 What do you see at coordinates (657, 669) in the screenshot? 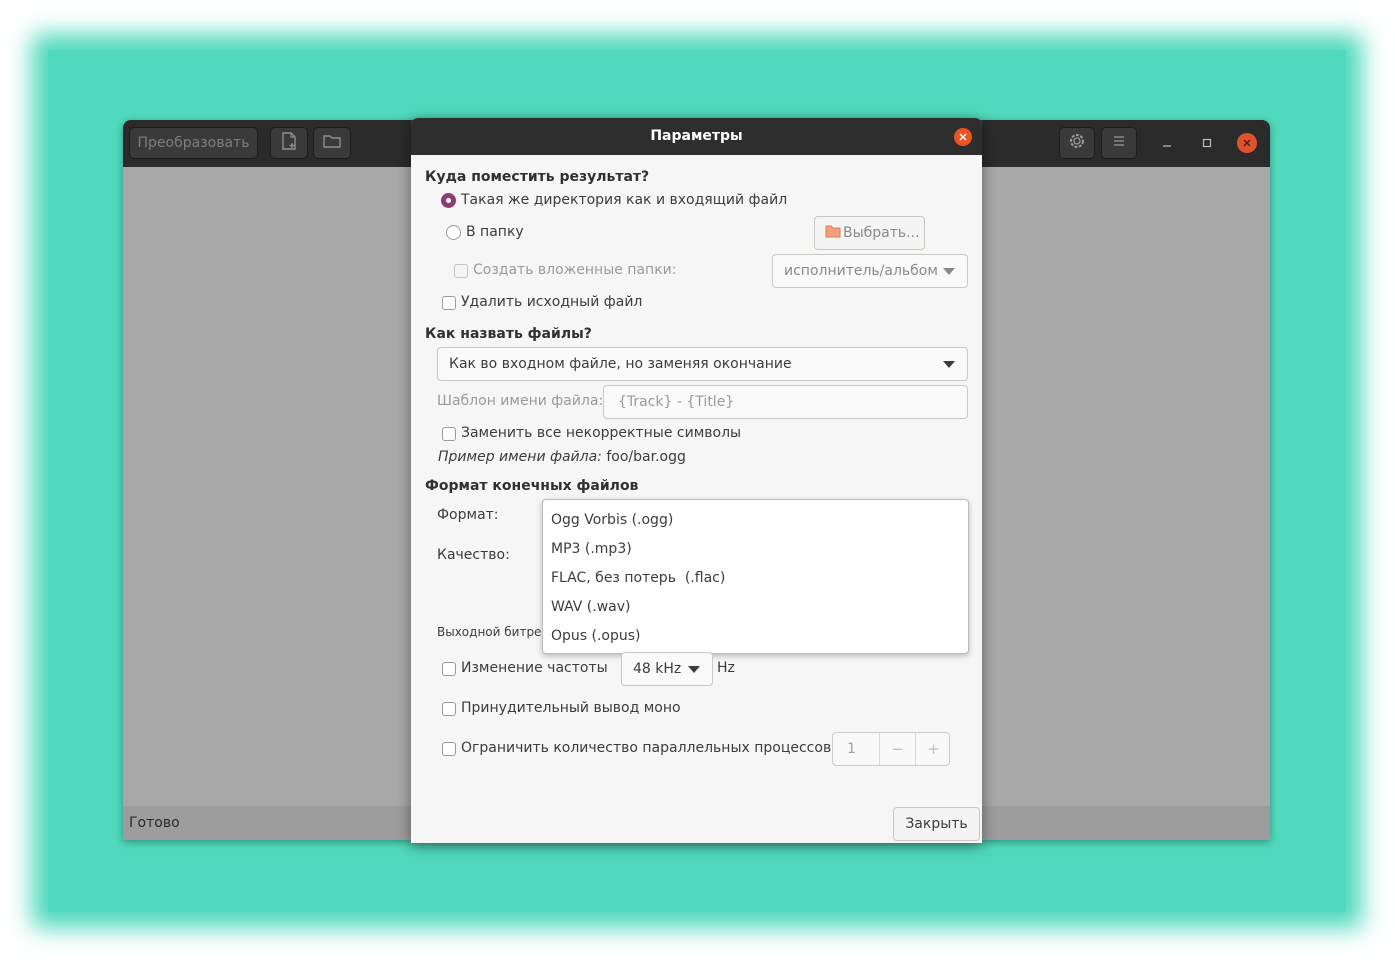
I see `resample-rate-value: 48 kHz` at bounding box center [657, 669].